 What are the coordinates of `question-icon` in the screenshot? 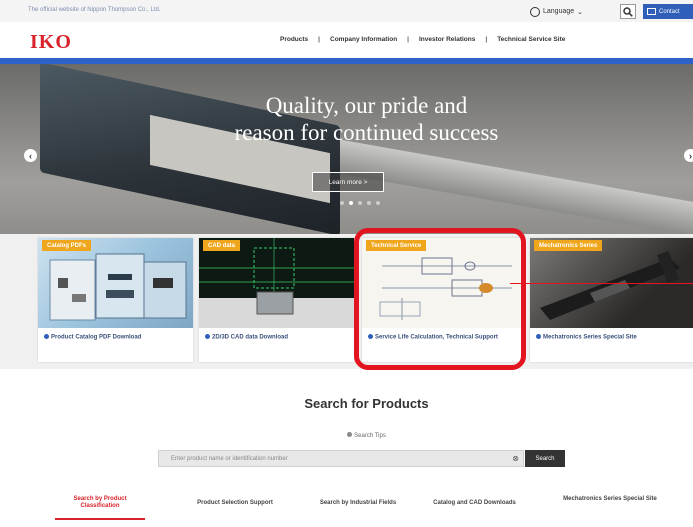 It's located at (350, 434).